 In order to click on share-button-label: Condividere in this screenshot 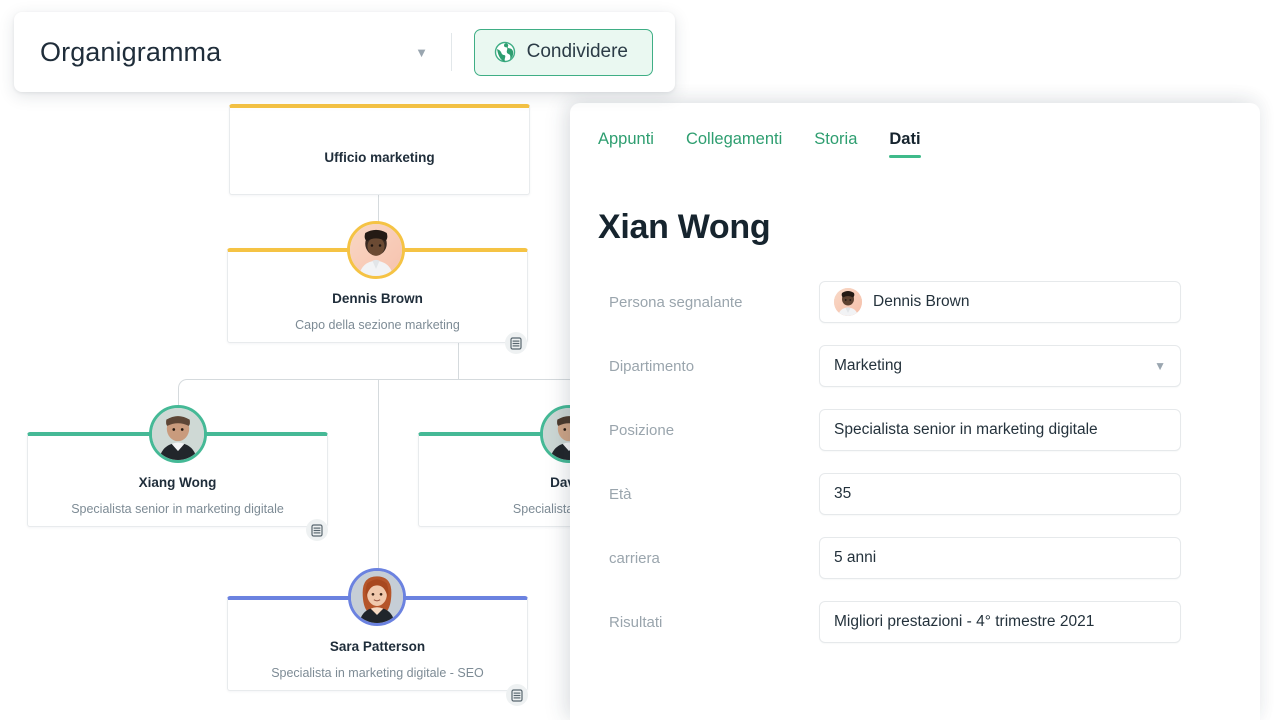, I will do `click(577, 51)`.